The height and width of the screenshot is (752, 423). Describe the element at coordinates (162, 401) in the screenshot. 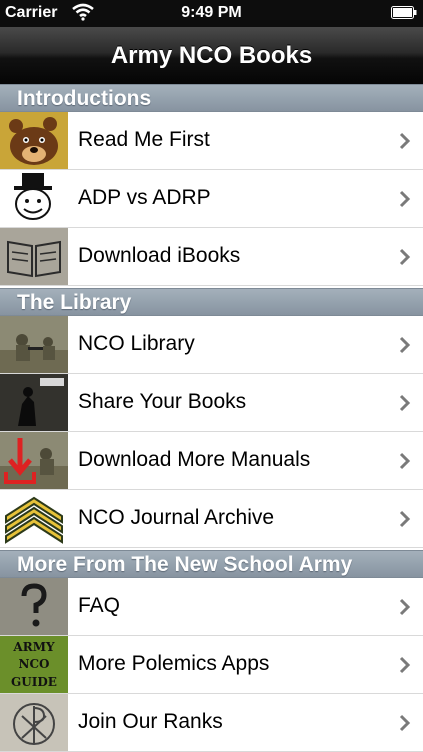

I see `list-item-label: Share Your Books` at that location.